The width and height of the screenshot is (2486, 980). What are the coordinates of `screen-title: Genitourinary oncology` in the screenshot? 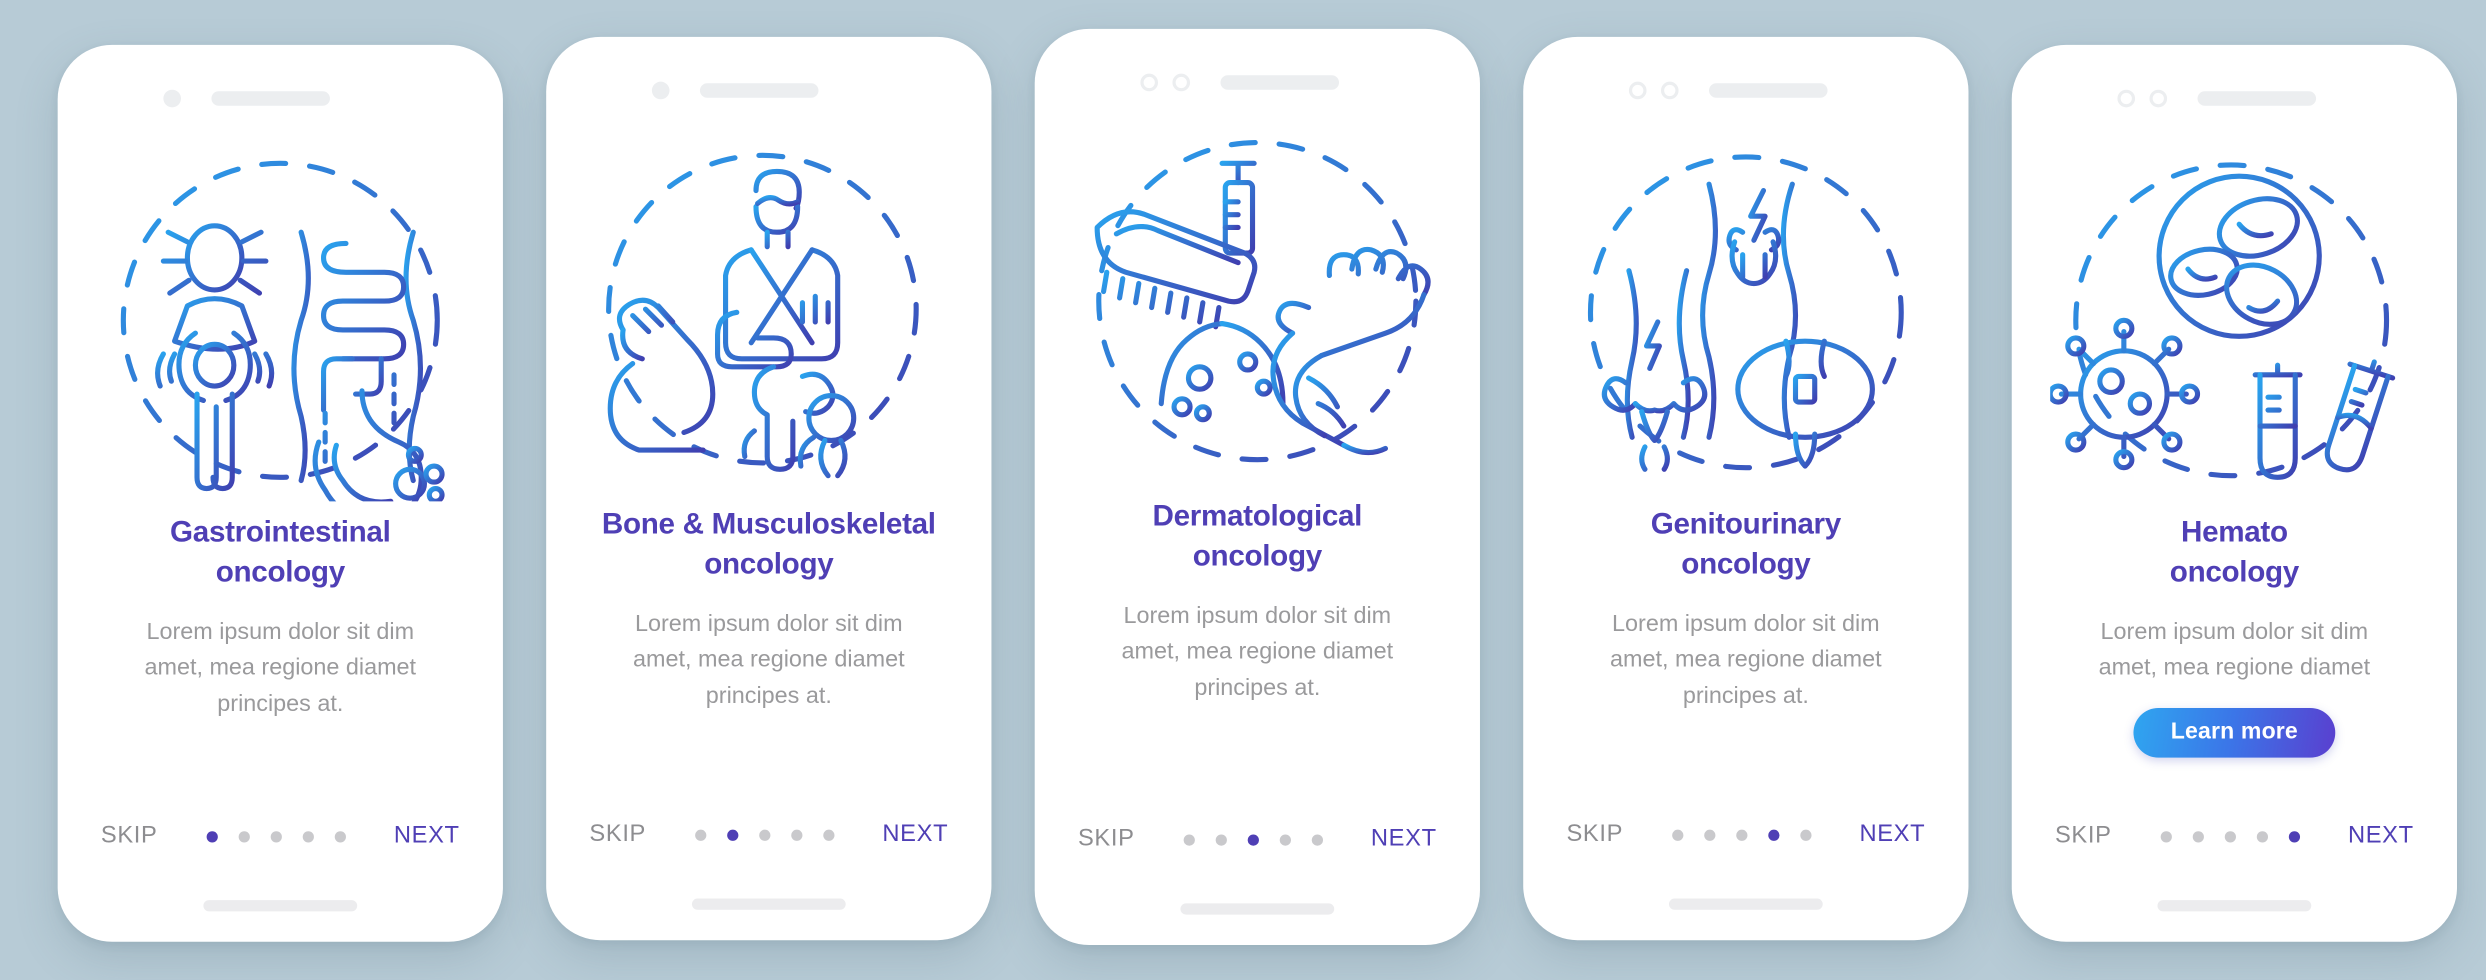 It's located at (1745, 544).